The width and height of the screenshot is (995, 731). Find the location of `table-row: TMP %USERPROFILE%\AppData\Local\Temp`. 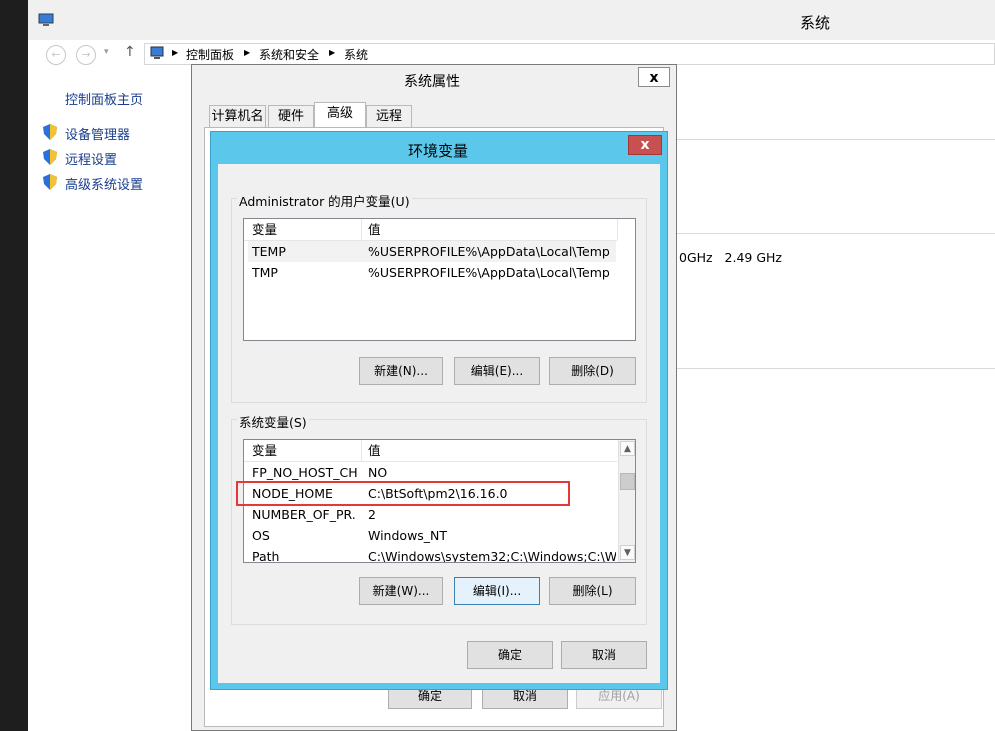

table-row: TMP %USERPROFILE%\AppData\Local\Temp is located at coordinates (432, 272).